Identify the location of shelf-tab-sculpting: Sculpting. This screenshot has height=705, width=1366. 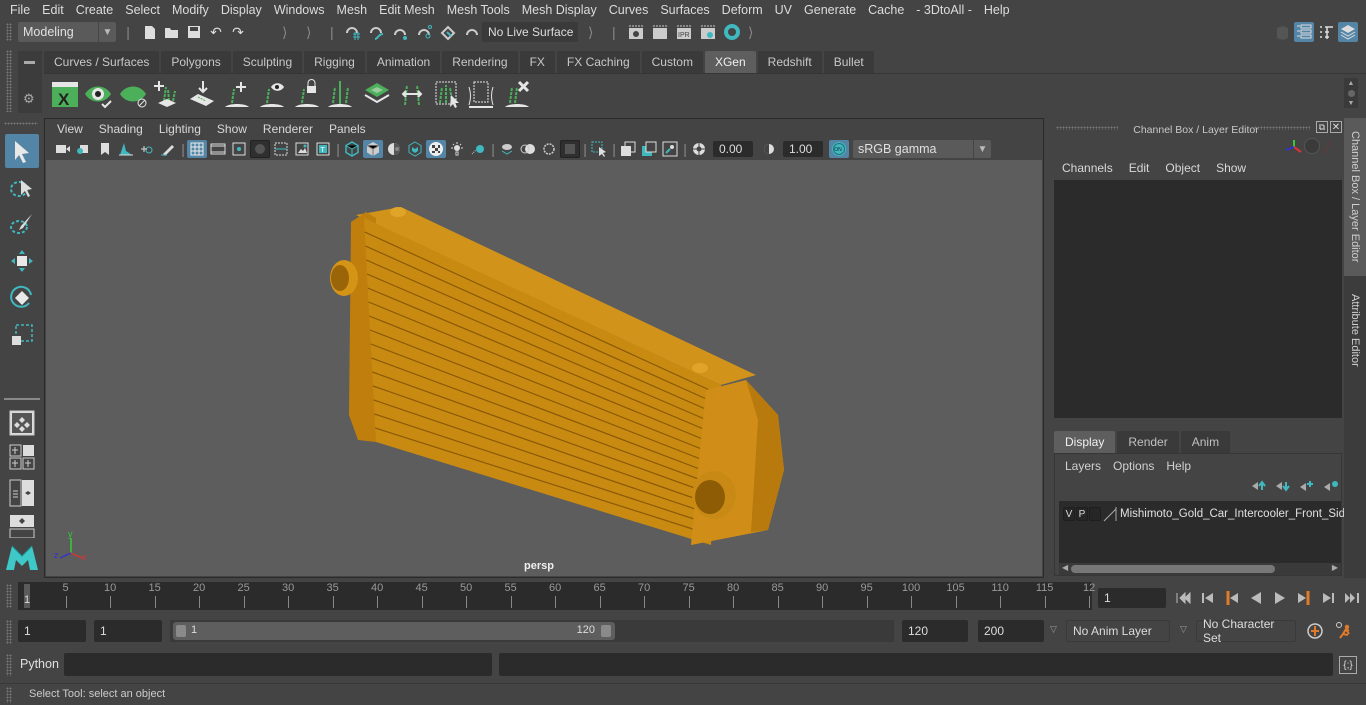
(267, 62).